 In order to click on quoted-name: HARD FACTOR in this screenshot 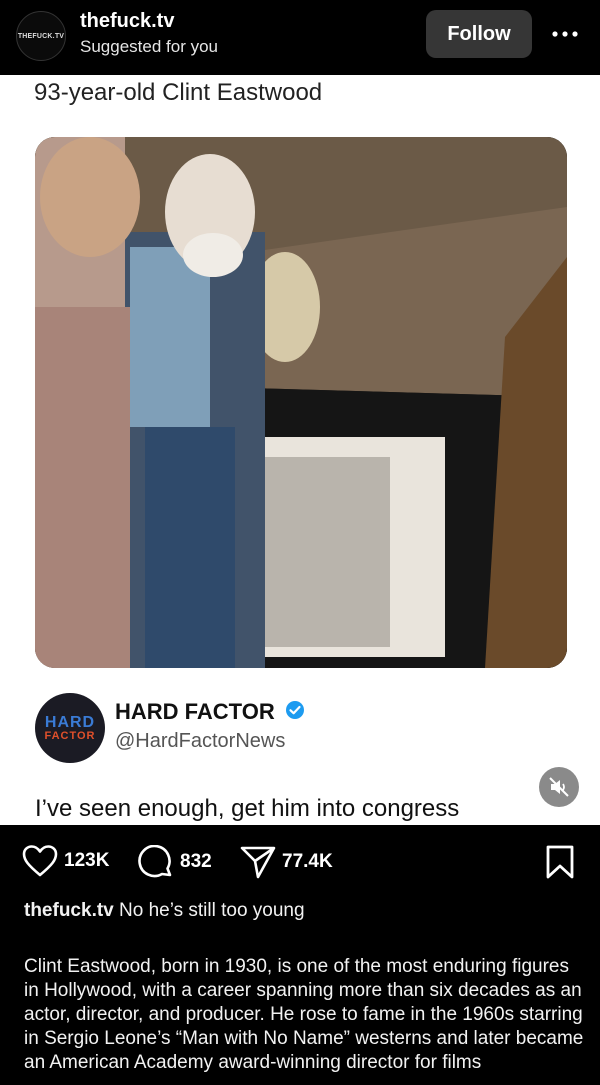, I will do `click(210, 712)`.